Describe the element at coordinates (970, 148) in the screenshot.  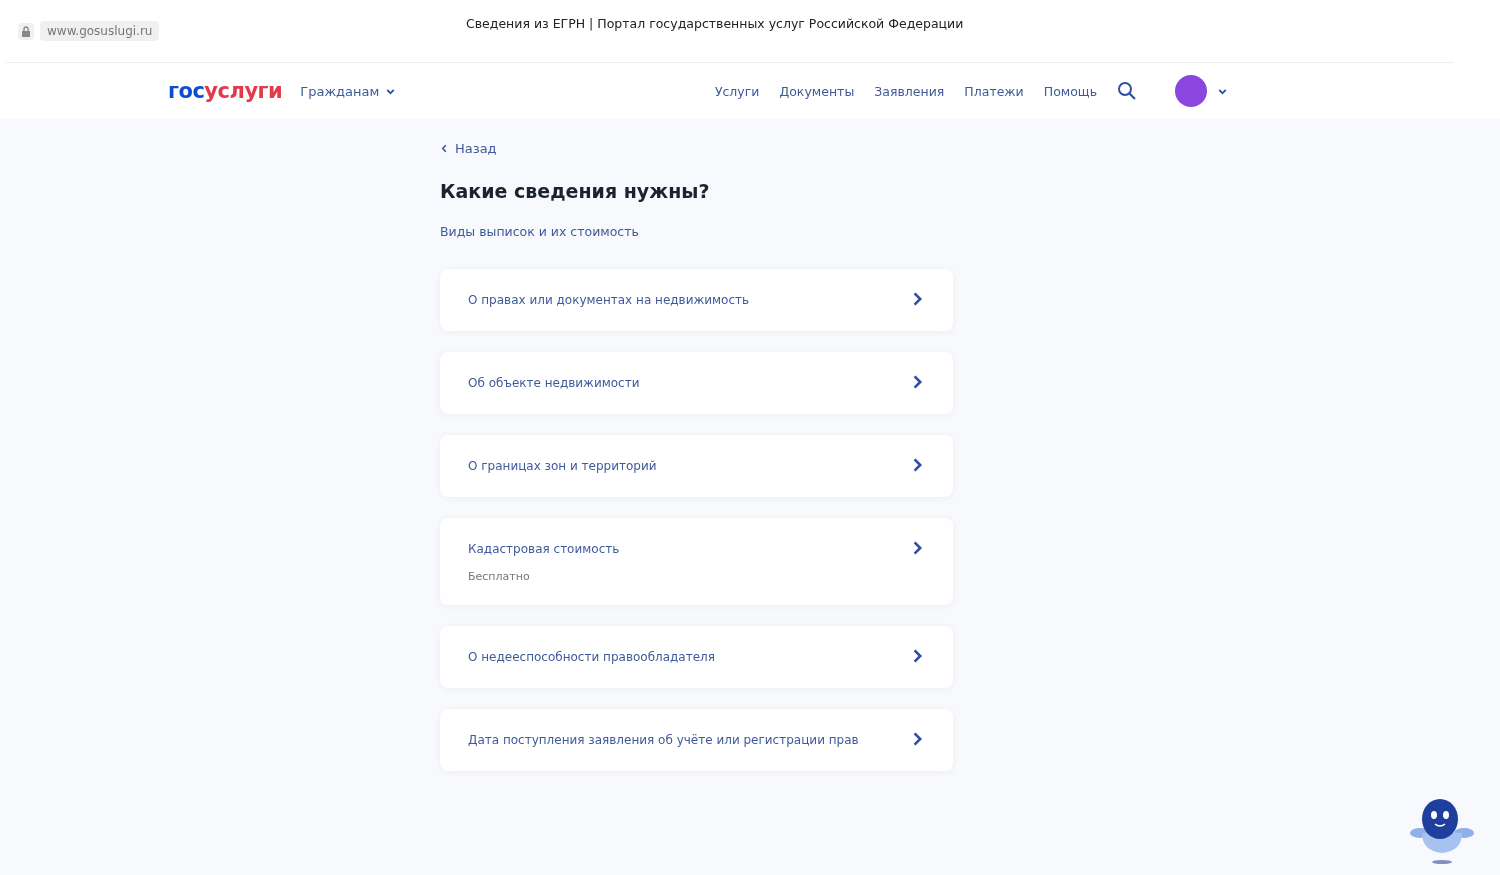
I see `back-link: Назад` at that location.